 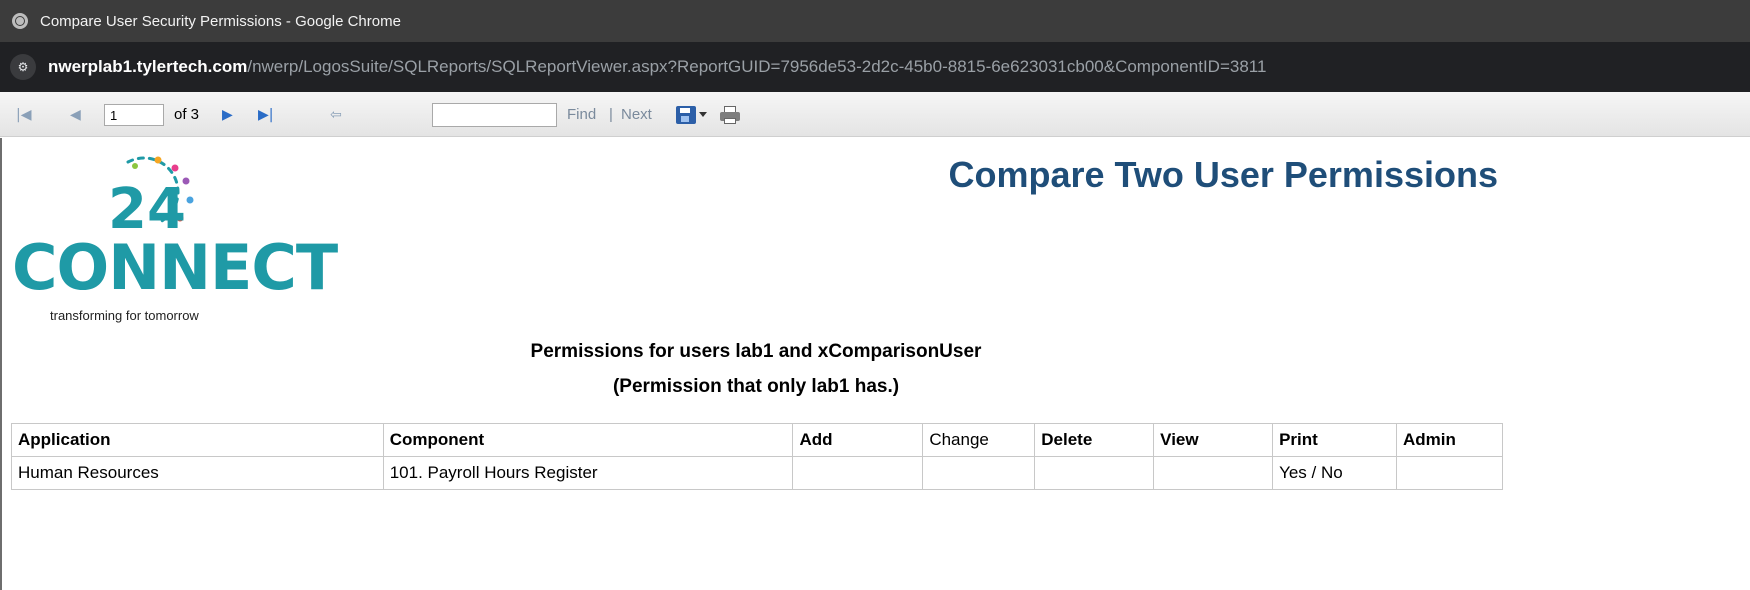 I want to click on back-to-parent-button: ⇦, so click(x=336, y=114).